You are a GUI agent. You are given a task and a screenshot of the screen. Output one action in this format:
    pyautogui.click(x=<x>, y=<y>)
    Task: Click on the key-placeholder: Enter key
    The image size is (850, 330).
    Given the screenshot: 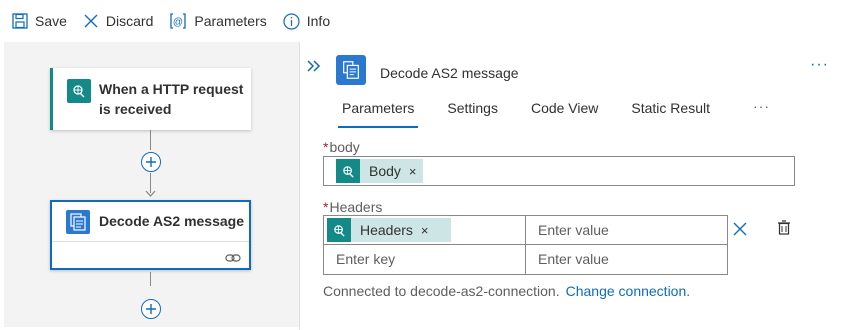 What is the action you would take?
    pyautogui.click(x=366, y=259)
    